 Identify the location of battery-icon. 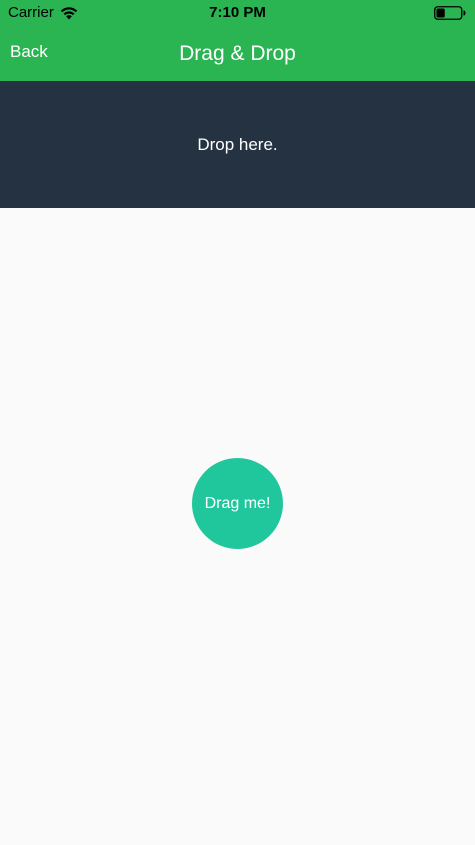
(450, 13).